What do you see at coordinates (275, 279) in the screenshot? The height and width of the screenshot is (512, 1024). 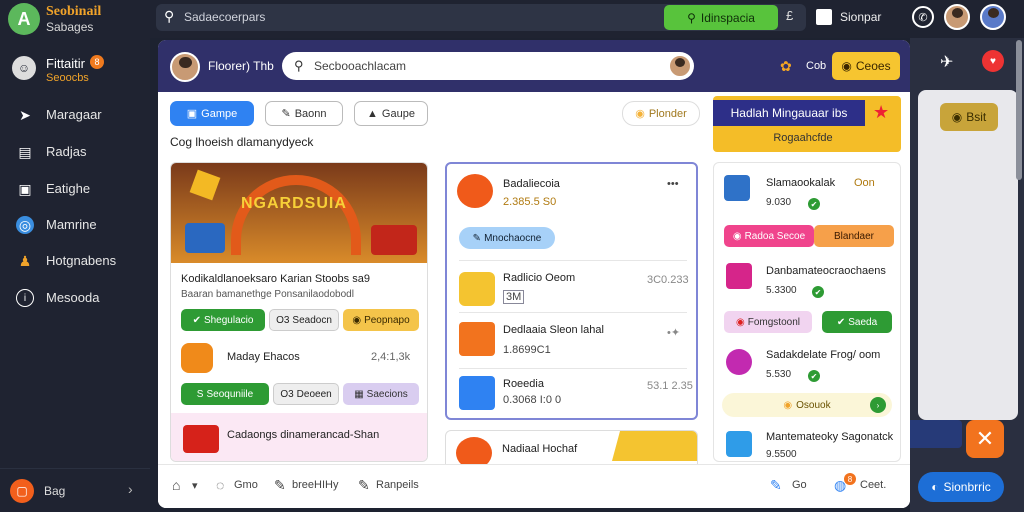 I see `featured-title: Kodikaldlanoeksaro Karian Stoobs sa9` at bounding box center [275, 279].